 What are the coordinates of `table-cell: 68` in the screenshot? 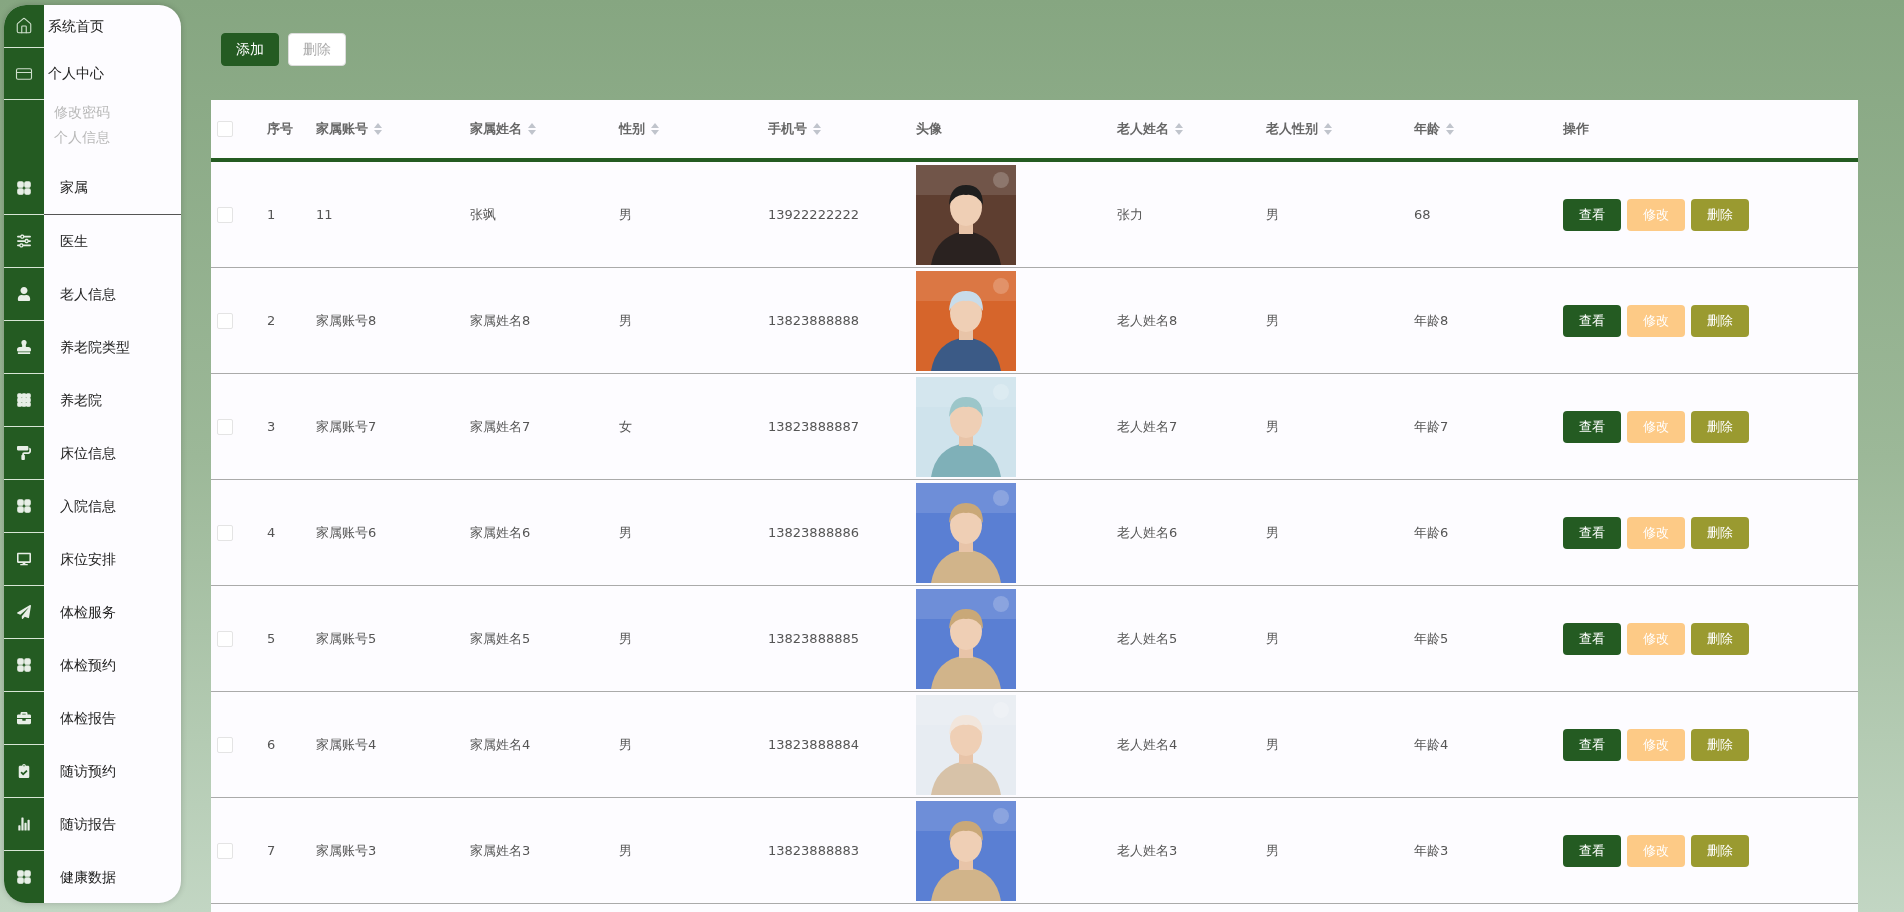 It's located at (1422, 214).